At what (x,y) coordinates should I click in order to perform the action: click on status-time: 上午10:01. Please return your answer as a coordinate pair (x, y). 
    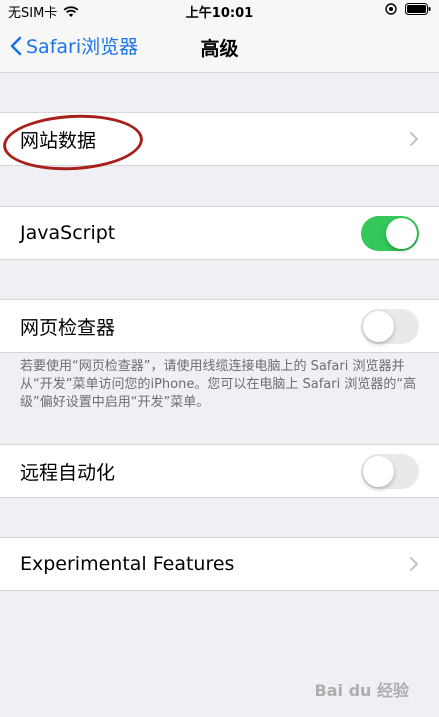
    Looking at the image, I should click on (219, 13).